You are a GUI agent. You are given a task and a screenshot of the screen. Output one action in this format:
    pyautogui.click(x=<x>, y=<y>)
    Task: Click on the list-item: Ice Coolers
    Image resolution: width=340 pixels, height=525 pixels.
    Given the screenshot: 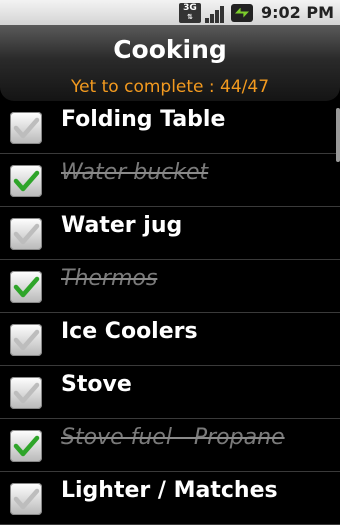 What is the action you would take?
    pyautogui.click(x=170, y=339)
    